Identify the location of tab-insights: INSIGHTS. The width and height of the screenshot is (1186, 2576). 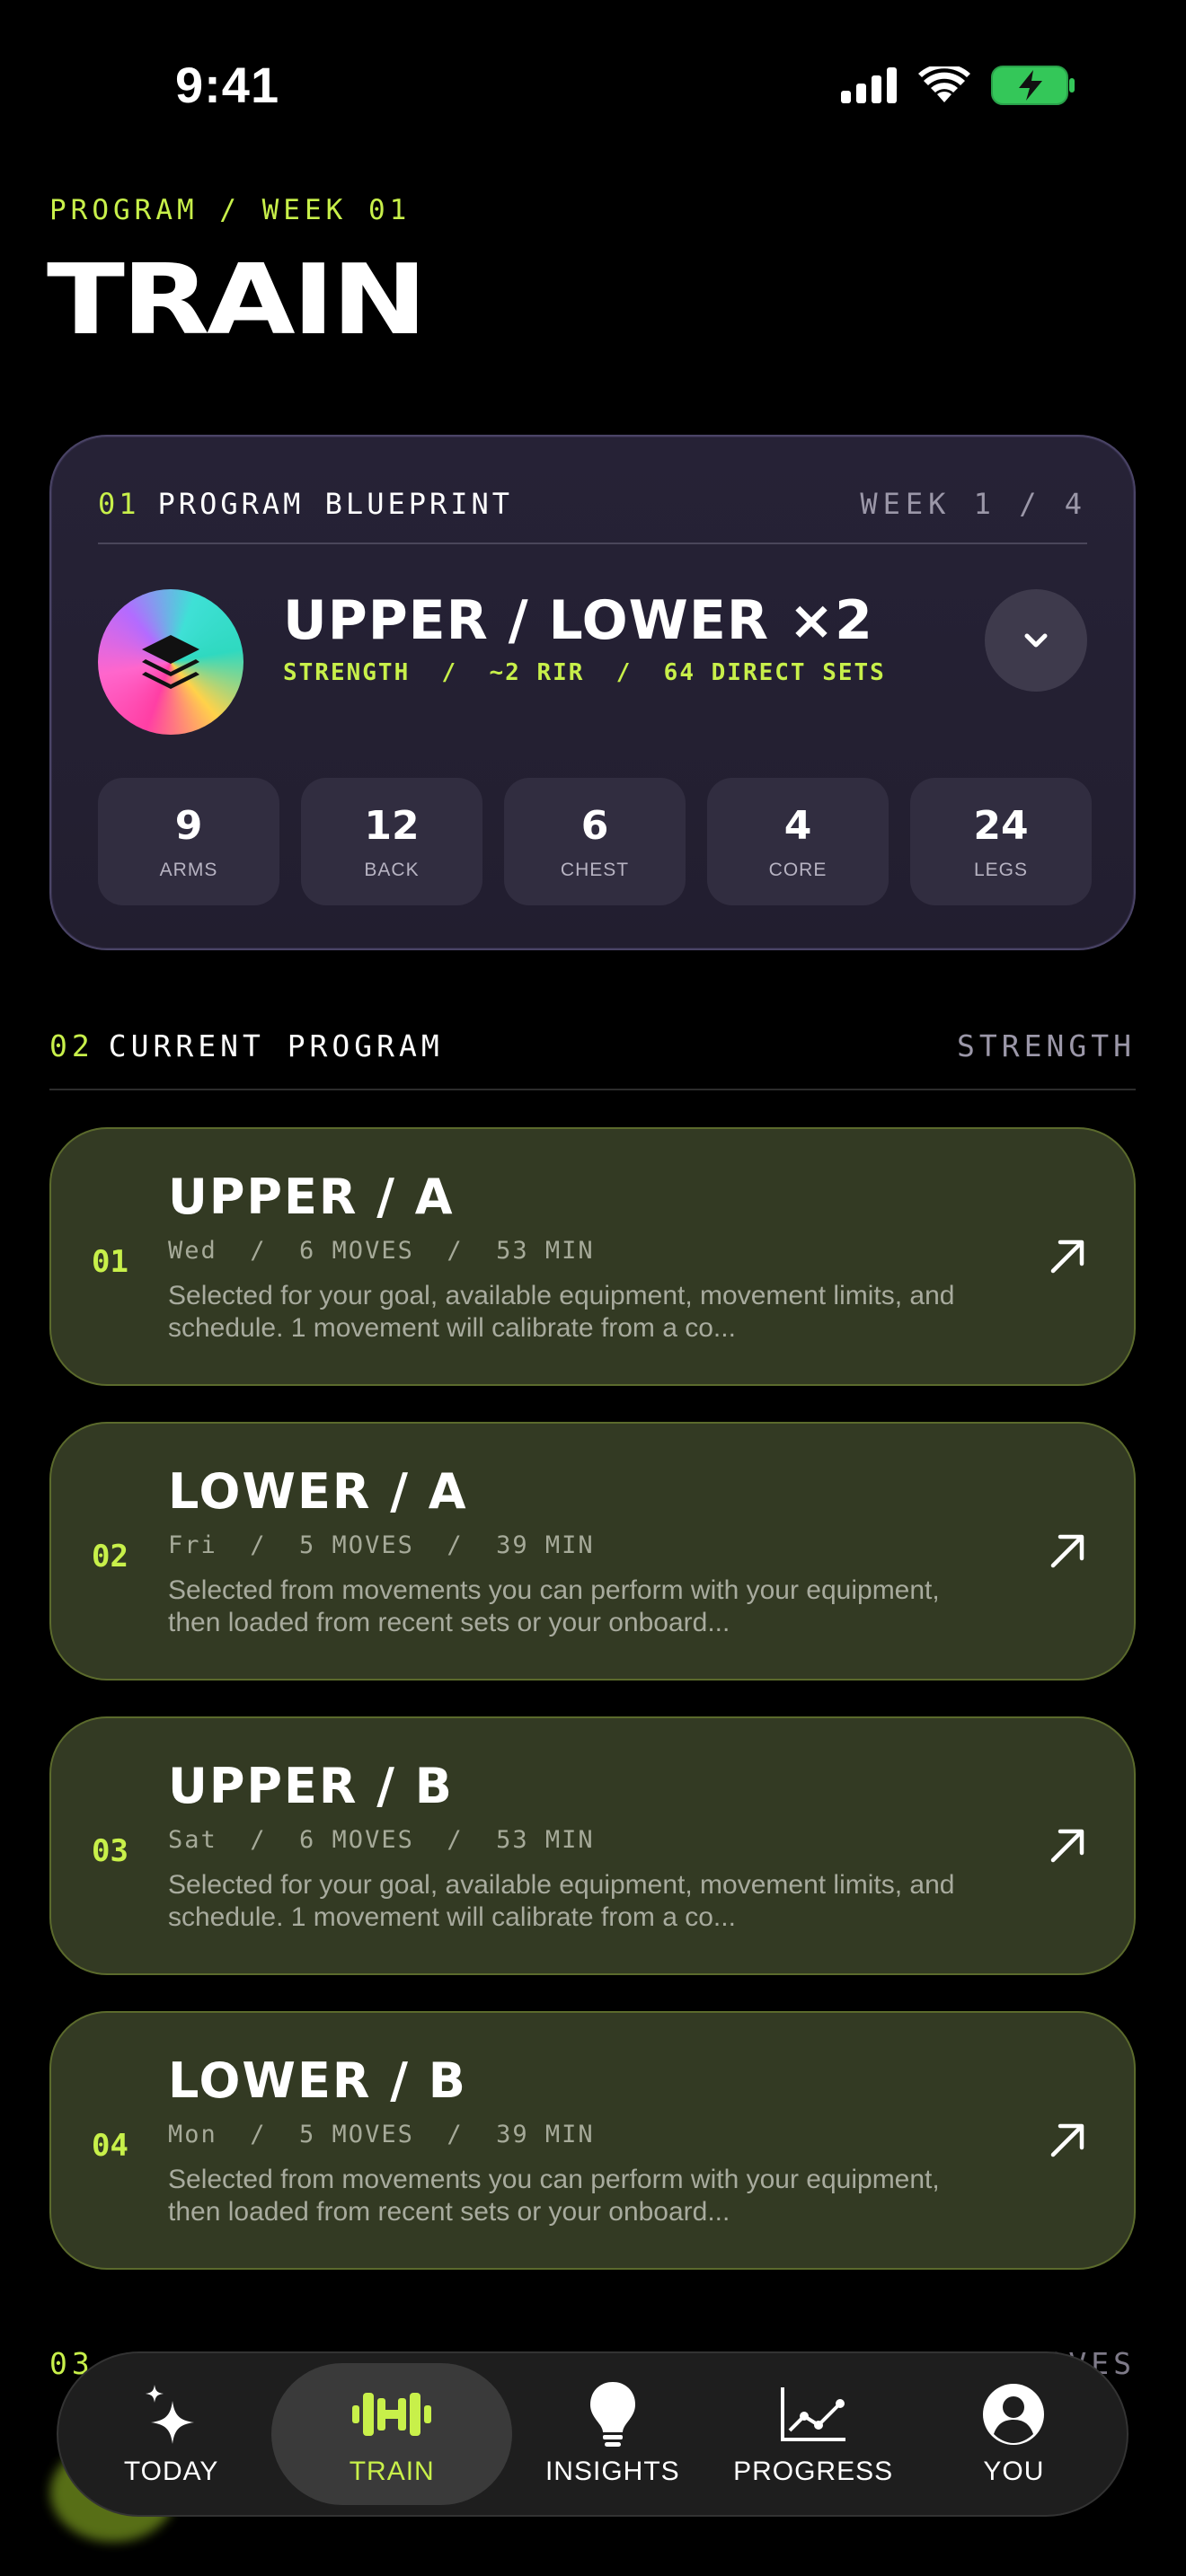
(612, 2434).